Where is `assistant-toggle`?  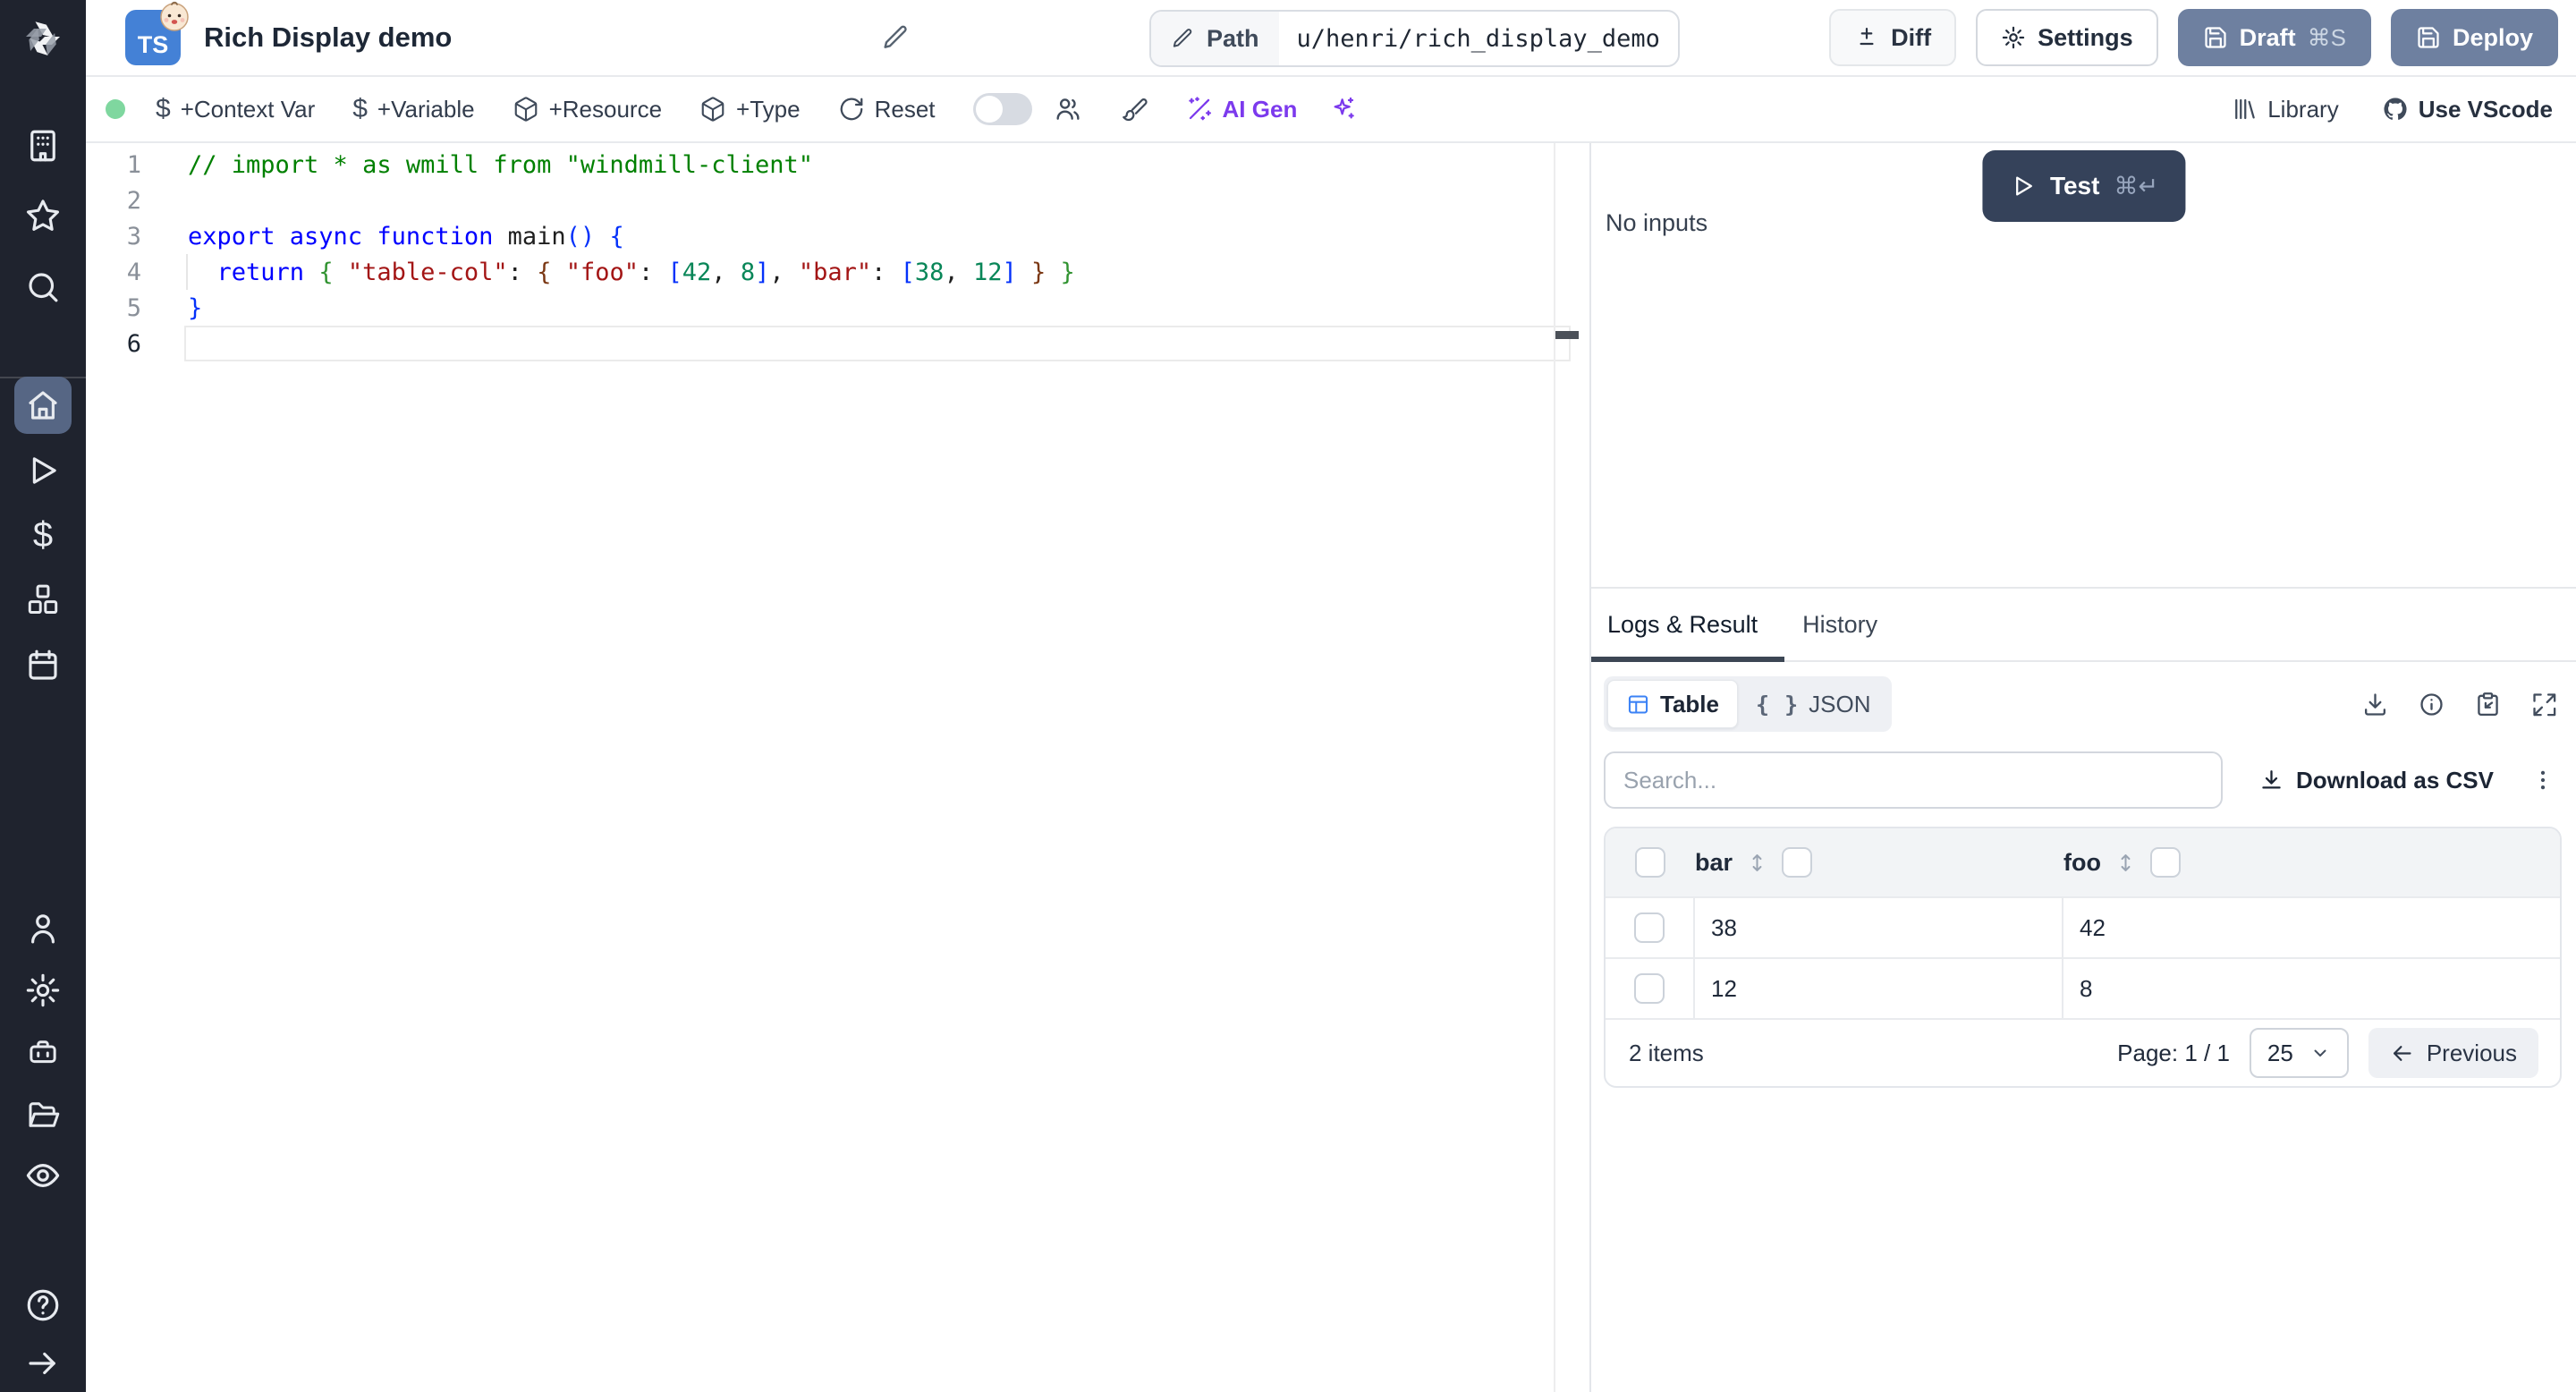
assistant-toggle is located at coordinates (1002, 109).